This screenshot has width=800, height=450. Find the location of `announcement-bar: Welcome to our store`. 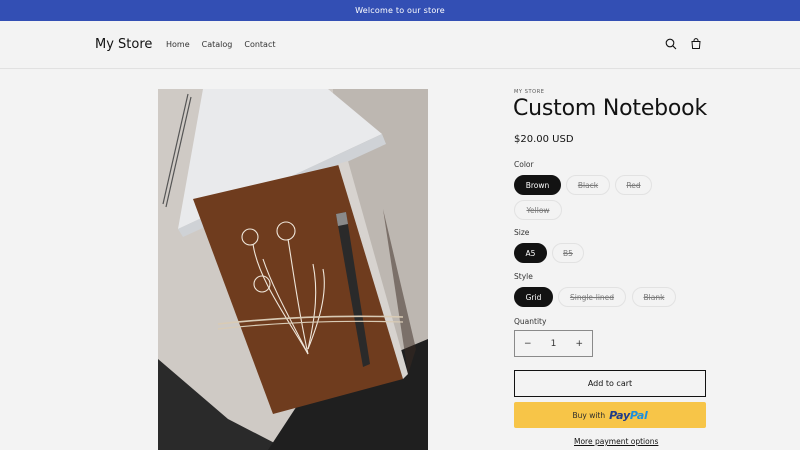

announcement-bar: Welcome to our store is located at coordinates (400, 10).